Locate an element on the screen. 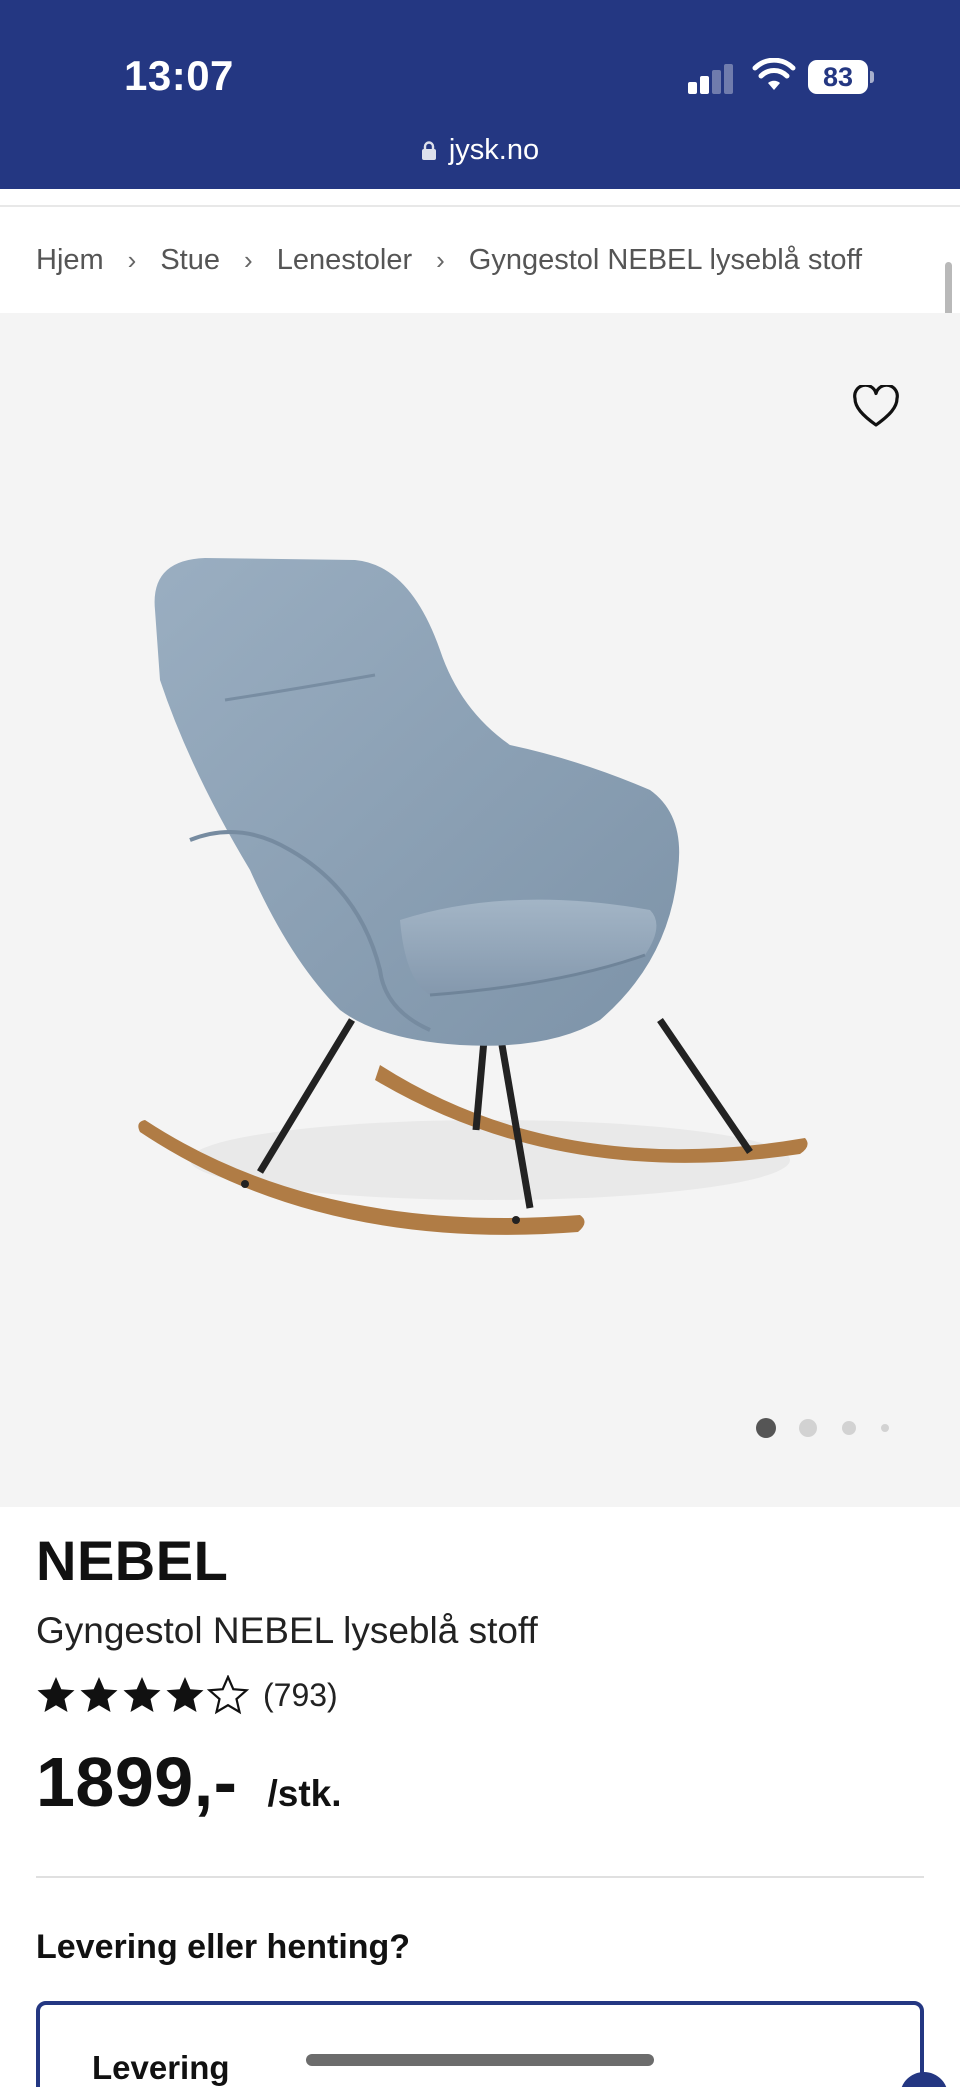  product-price: 1899,- is located at coordinates (137, 1782).